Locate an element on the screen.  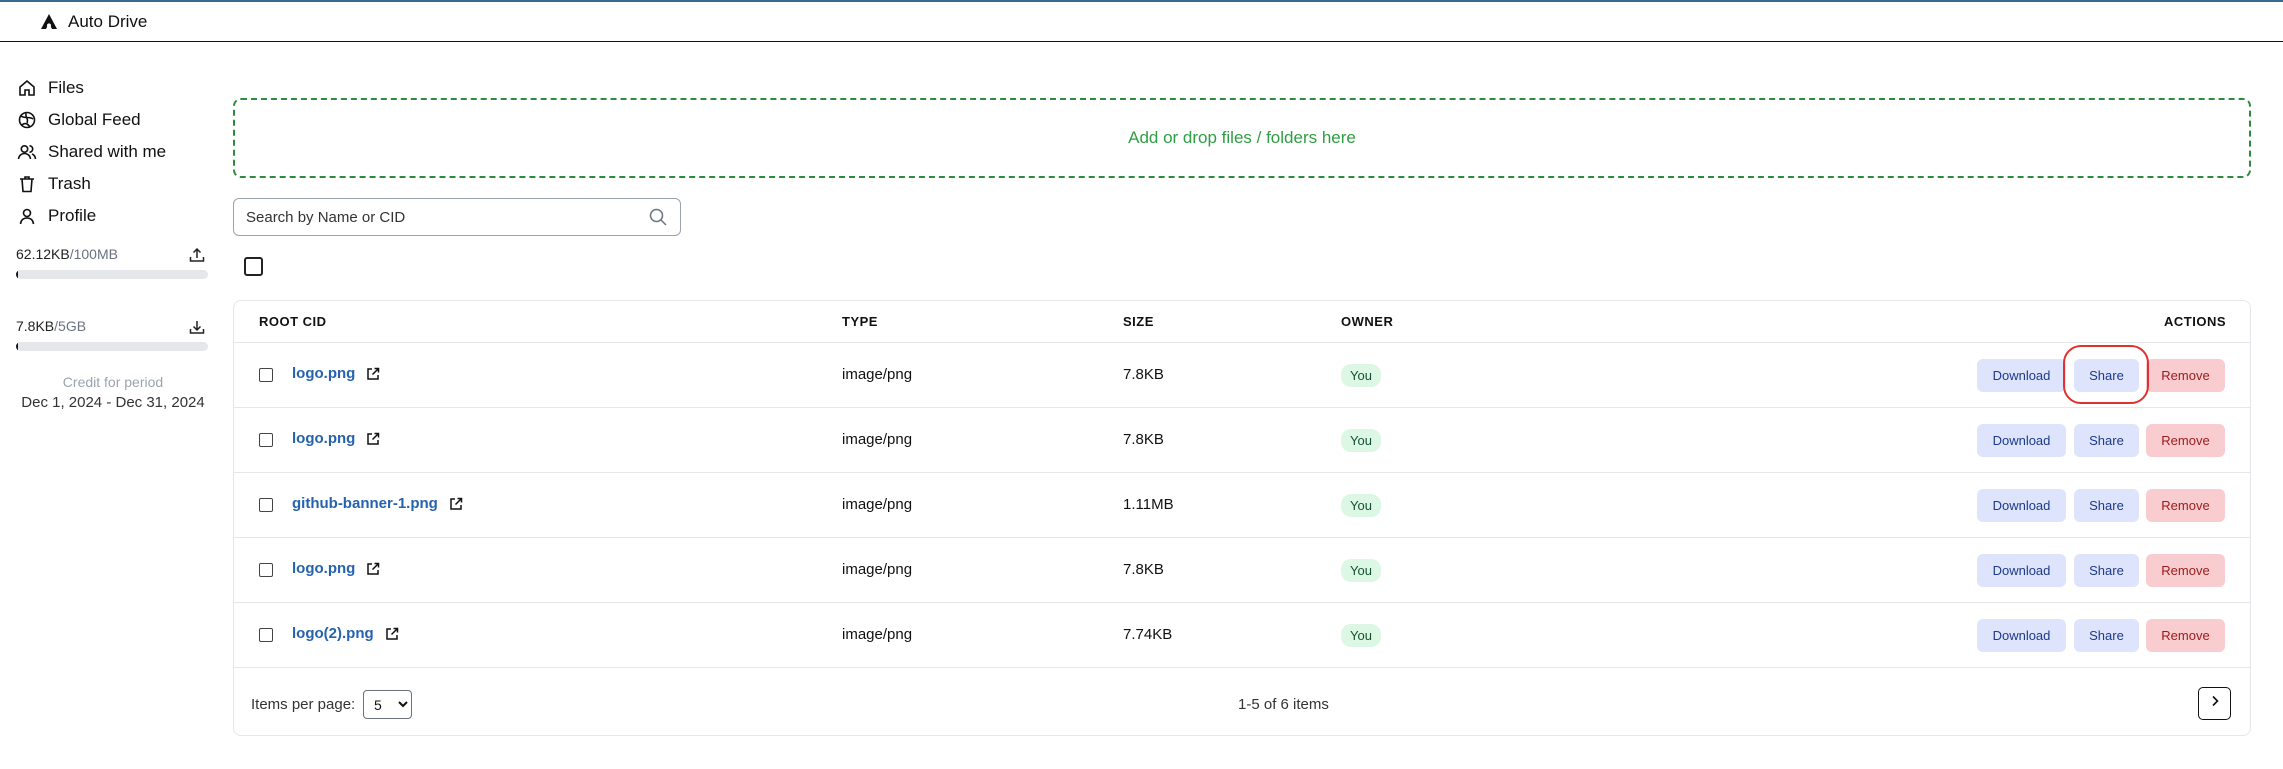
items-per-page-label: Items per page: is located at coordinates (303, 704).